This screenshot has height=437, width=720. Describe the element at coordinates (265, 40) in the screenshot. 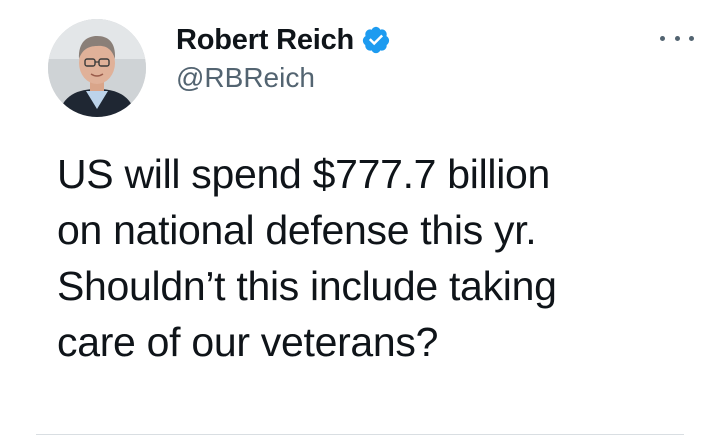

I see `author-display-name: Robert Reich` at that location.